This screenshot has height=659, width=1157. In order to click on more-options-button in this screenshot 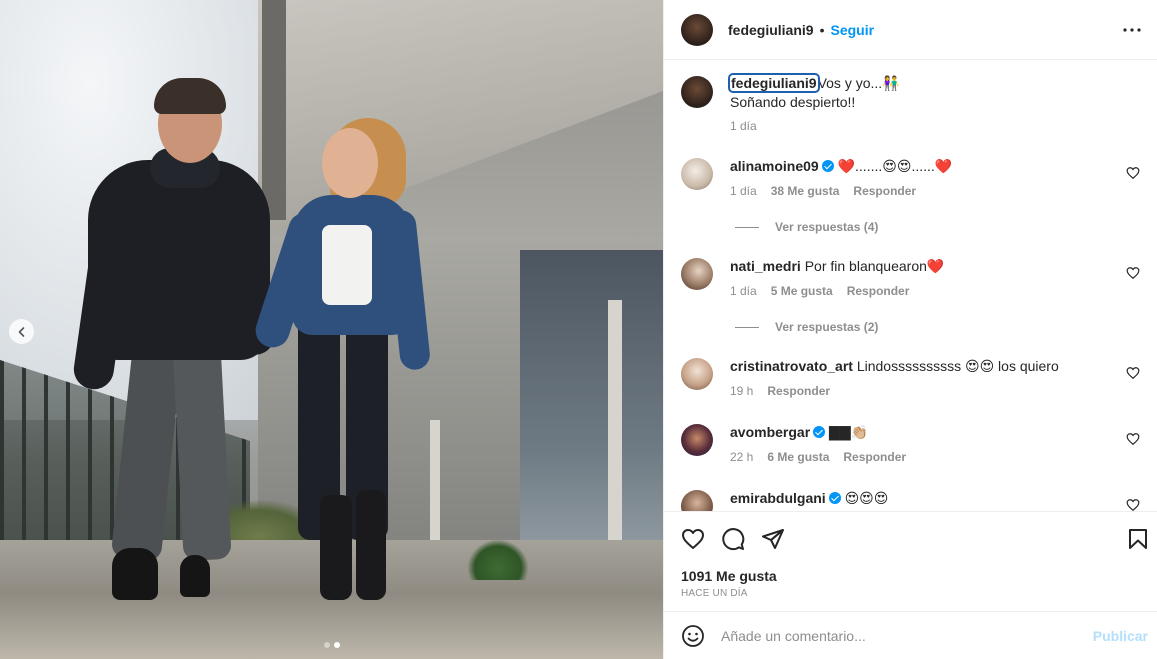, I will do `click(1132, 30)`.